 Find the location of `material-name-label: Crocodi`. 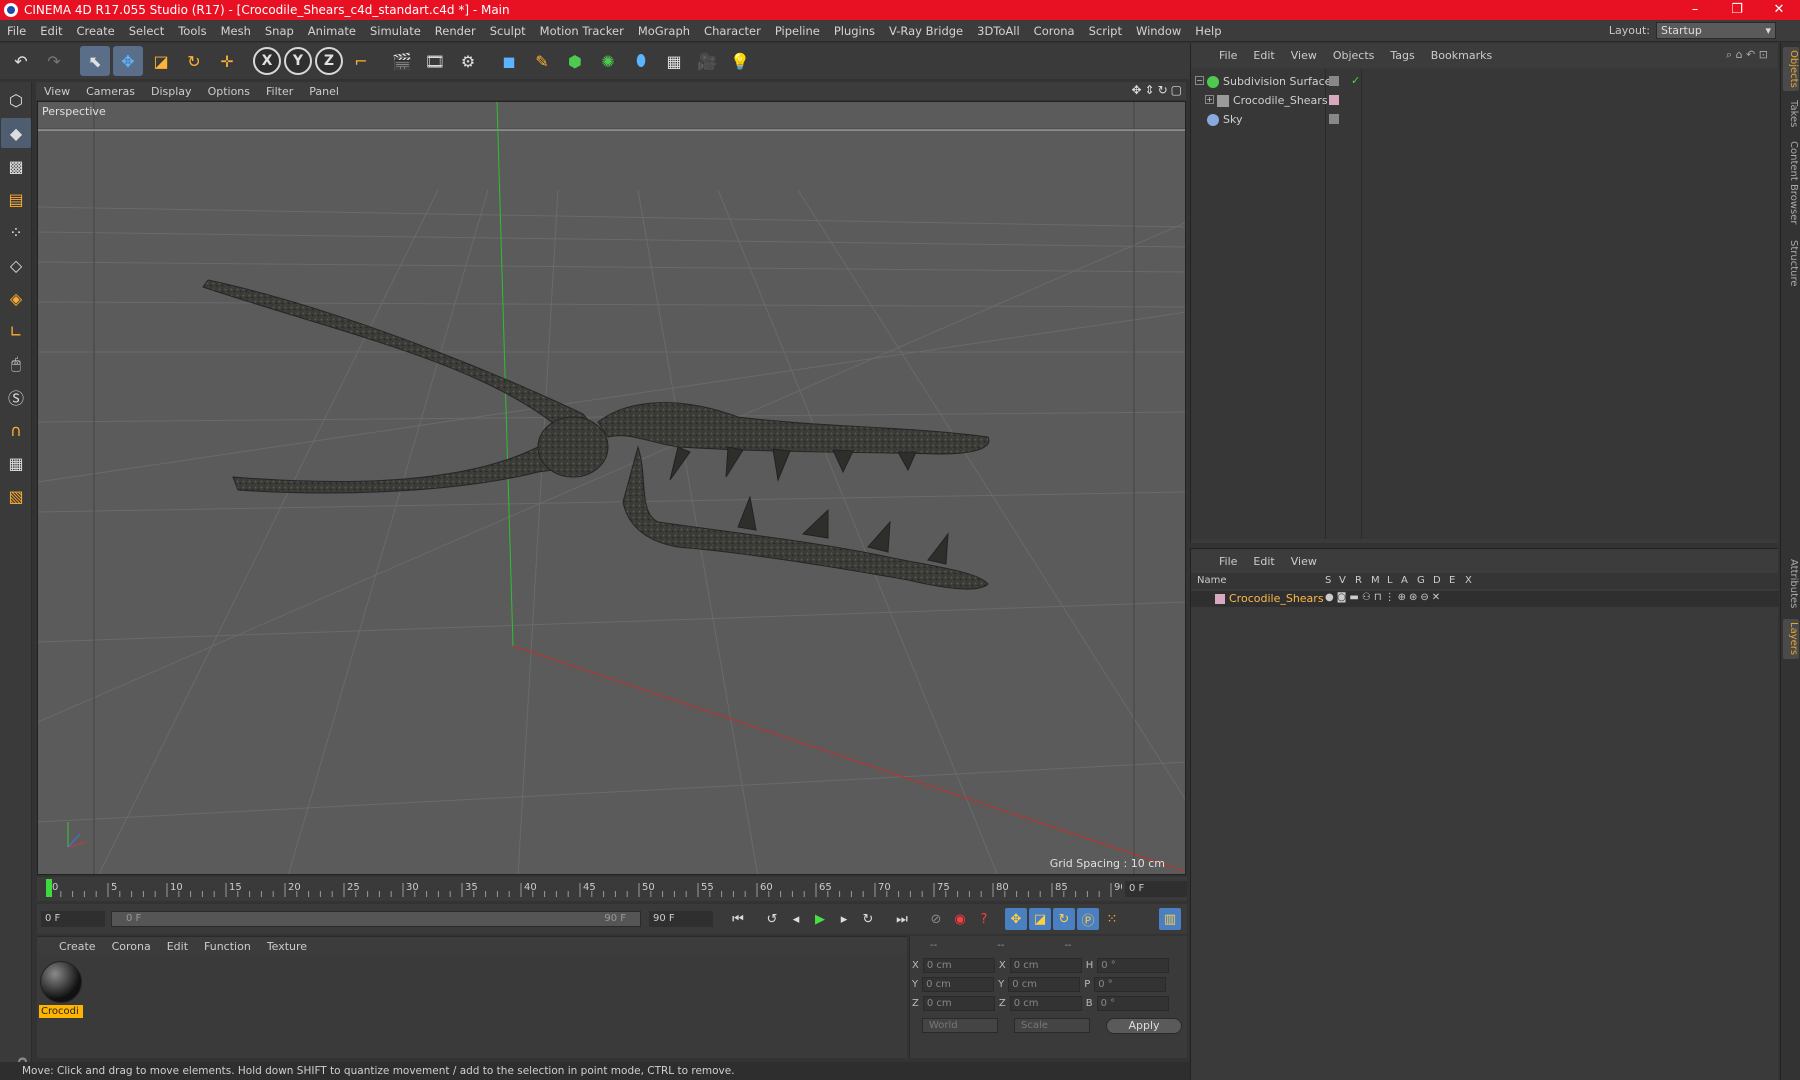

material-name-label: Crocodi is located at coordinates (61, 1011).